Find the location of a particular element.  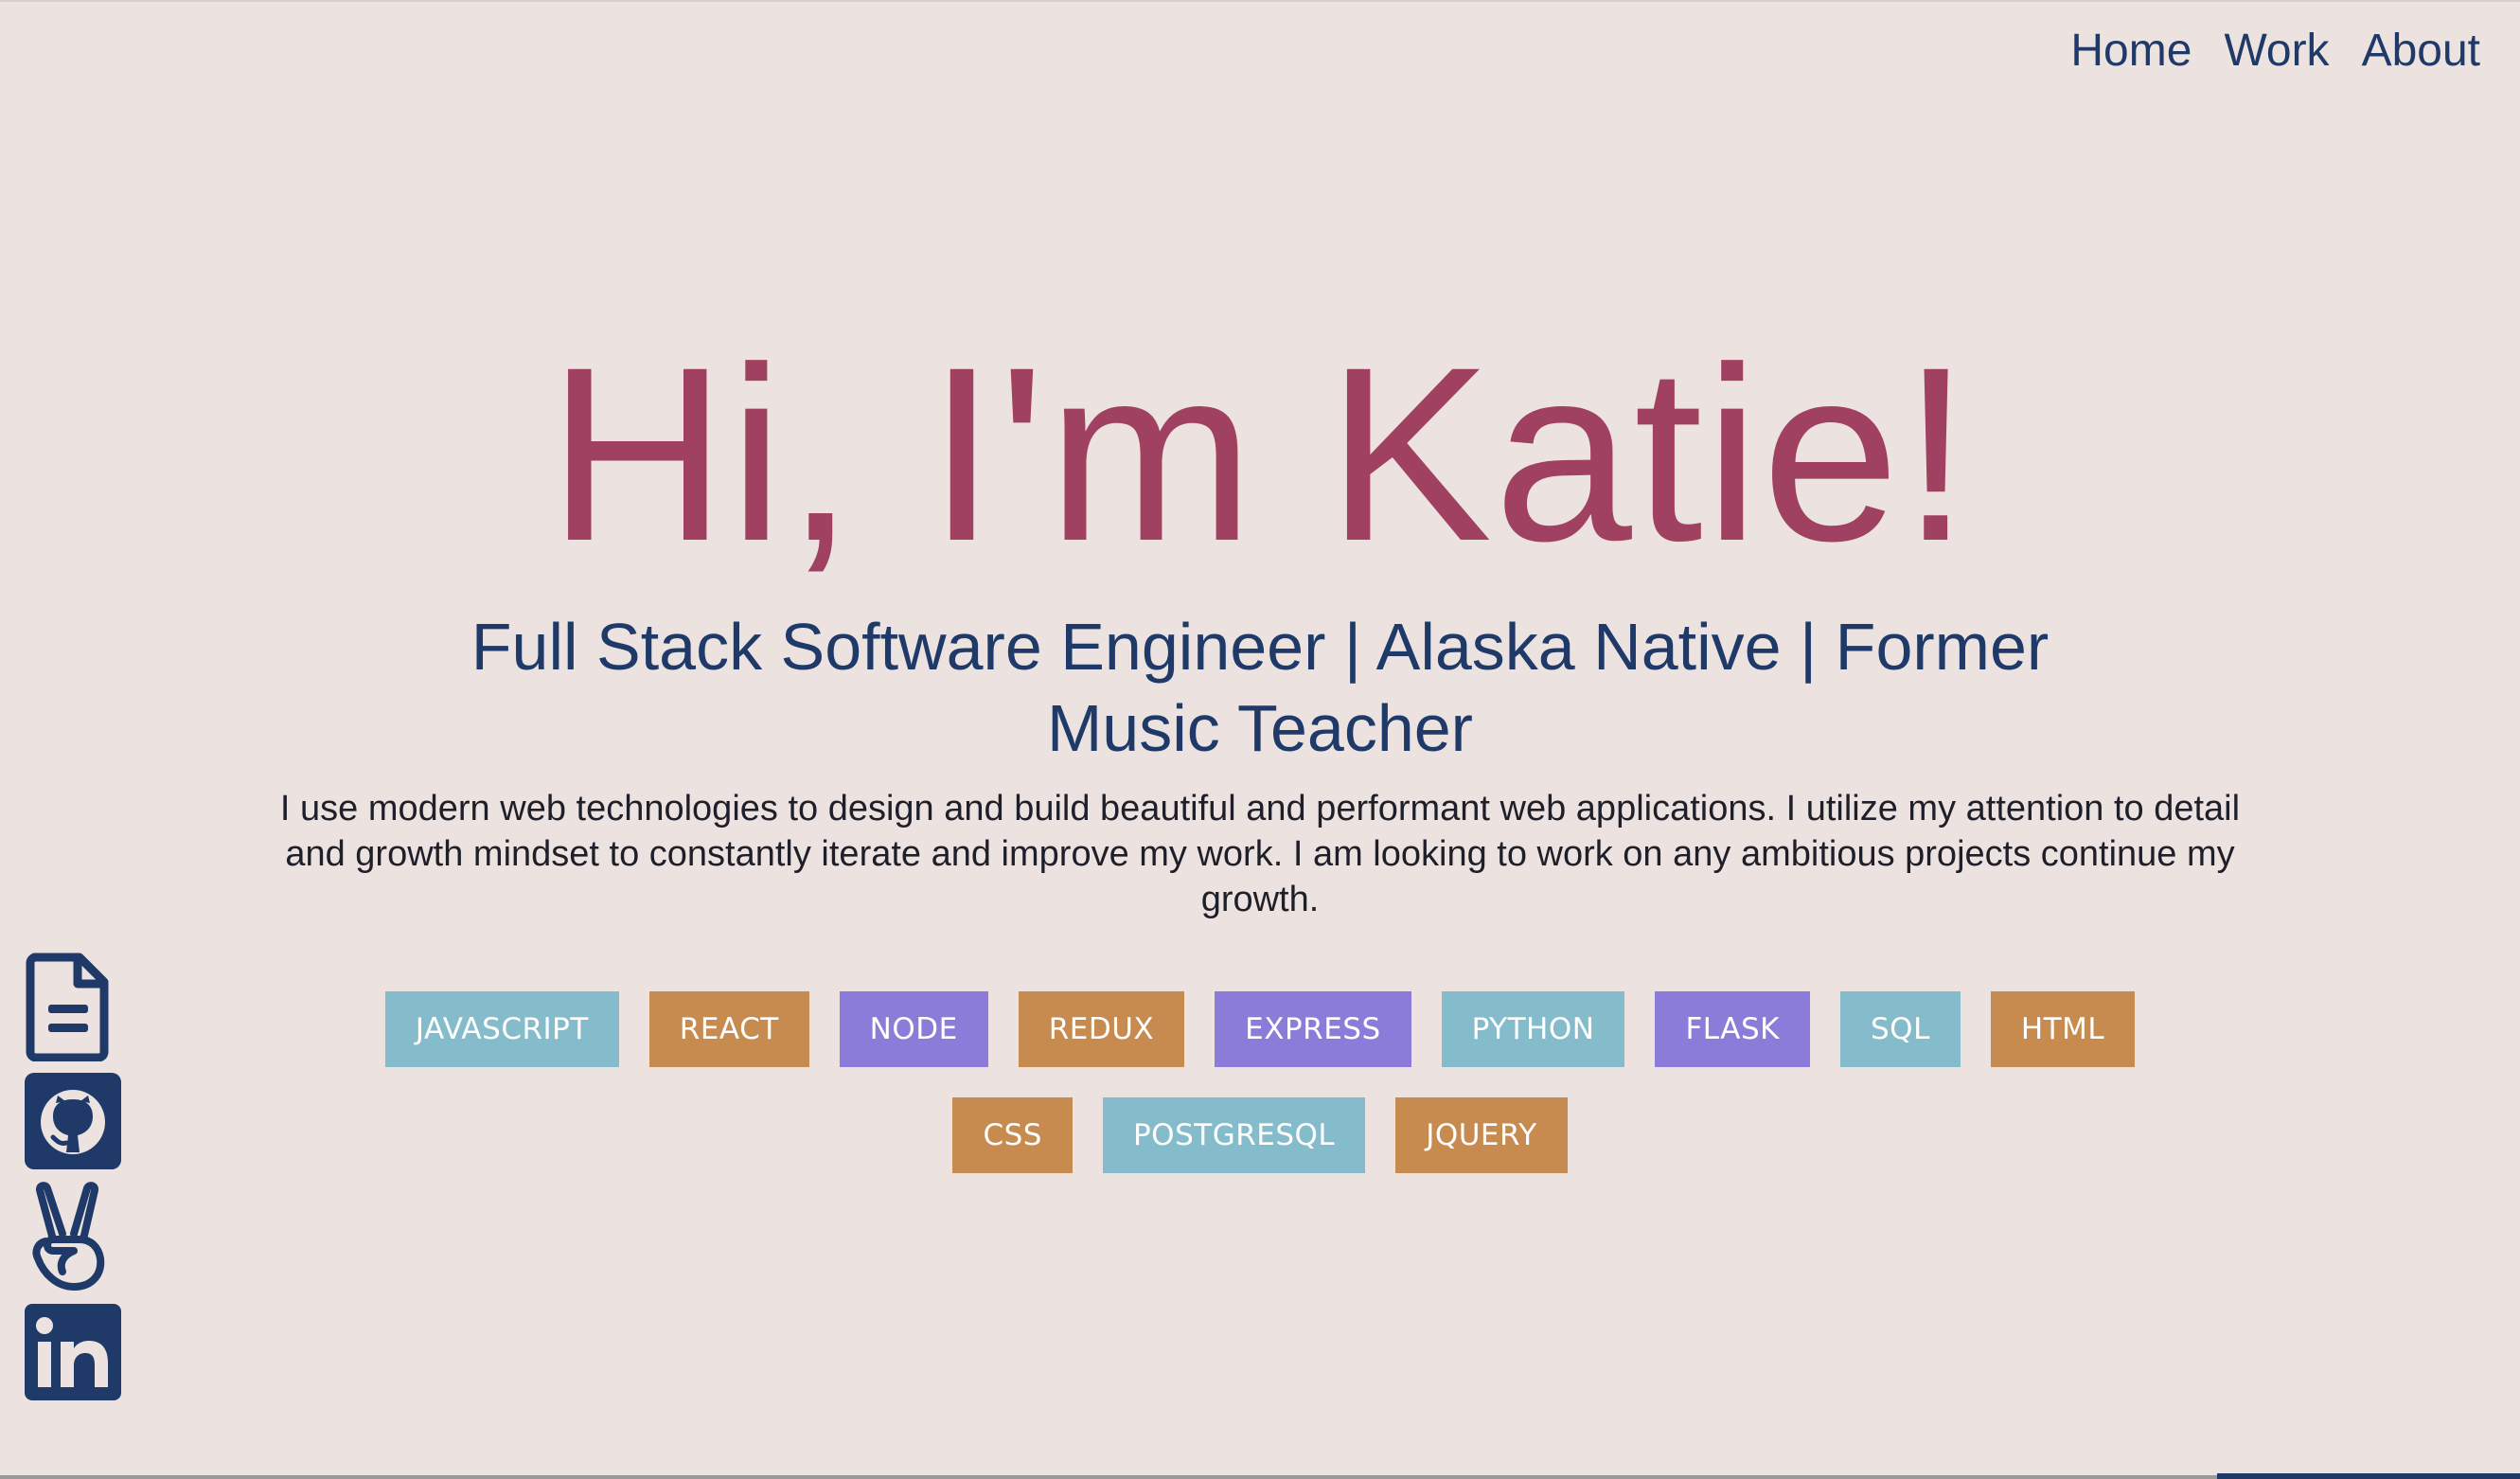

angellist-icon is located at coordinates (74, 1236).